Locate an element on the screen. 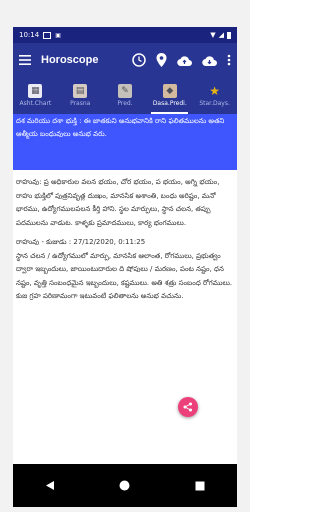 This screenshot has height=512, width=320. tab-star-days: ★ Star.Days. is located at coordinates (214, 95).